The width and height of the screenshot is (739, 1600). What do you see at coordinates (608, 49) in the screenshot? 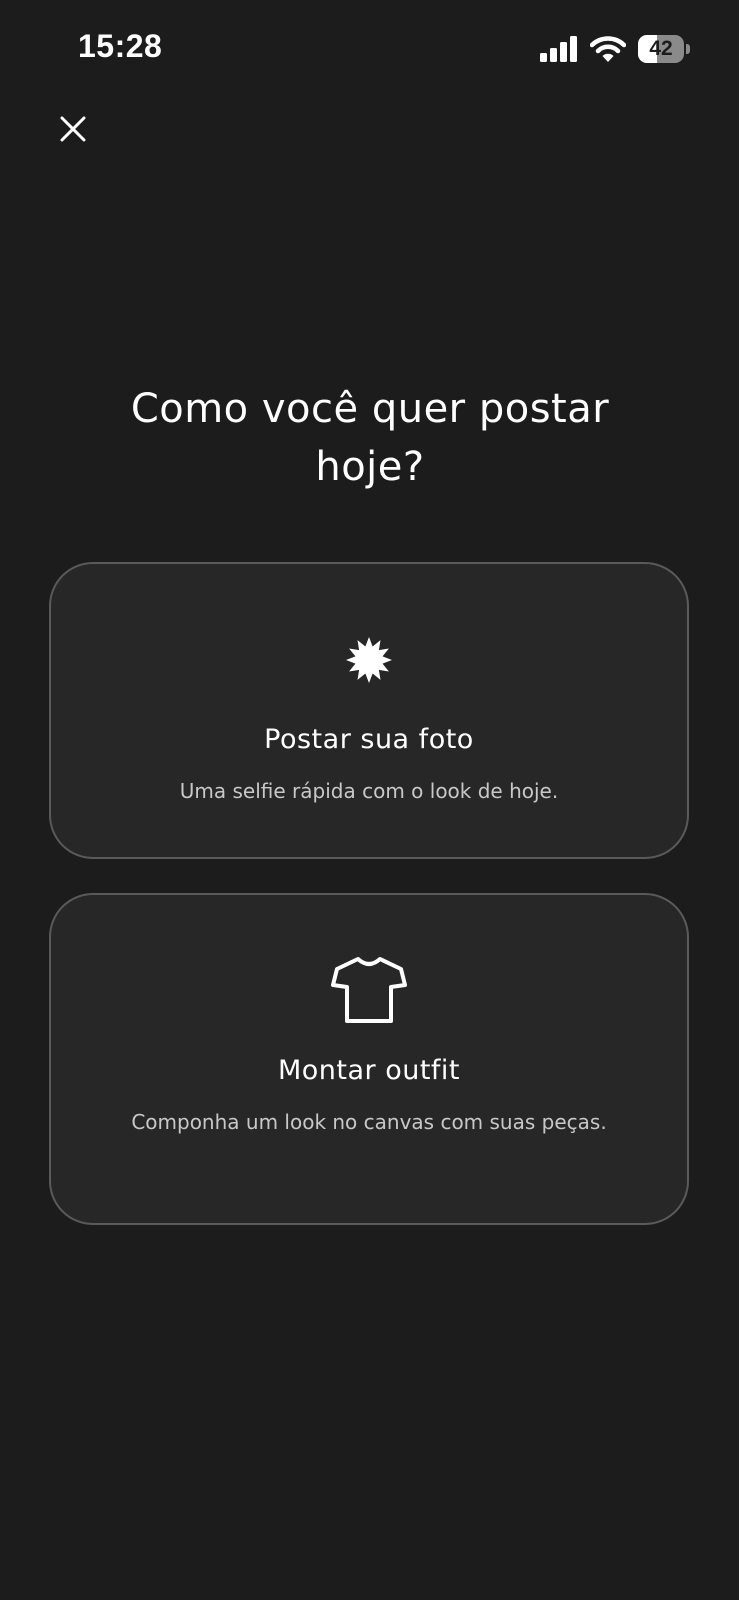
I see `wifi-icon` at bounding box center [608, 49].